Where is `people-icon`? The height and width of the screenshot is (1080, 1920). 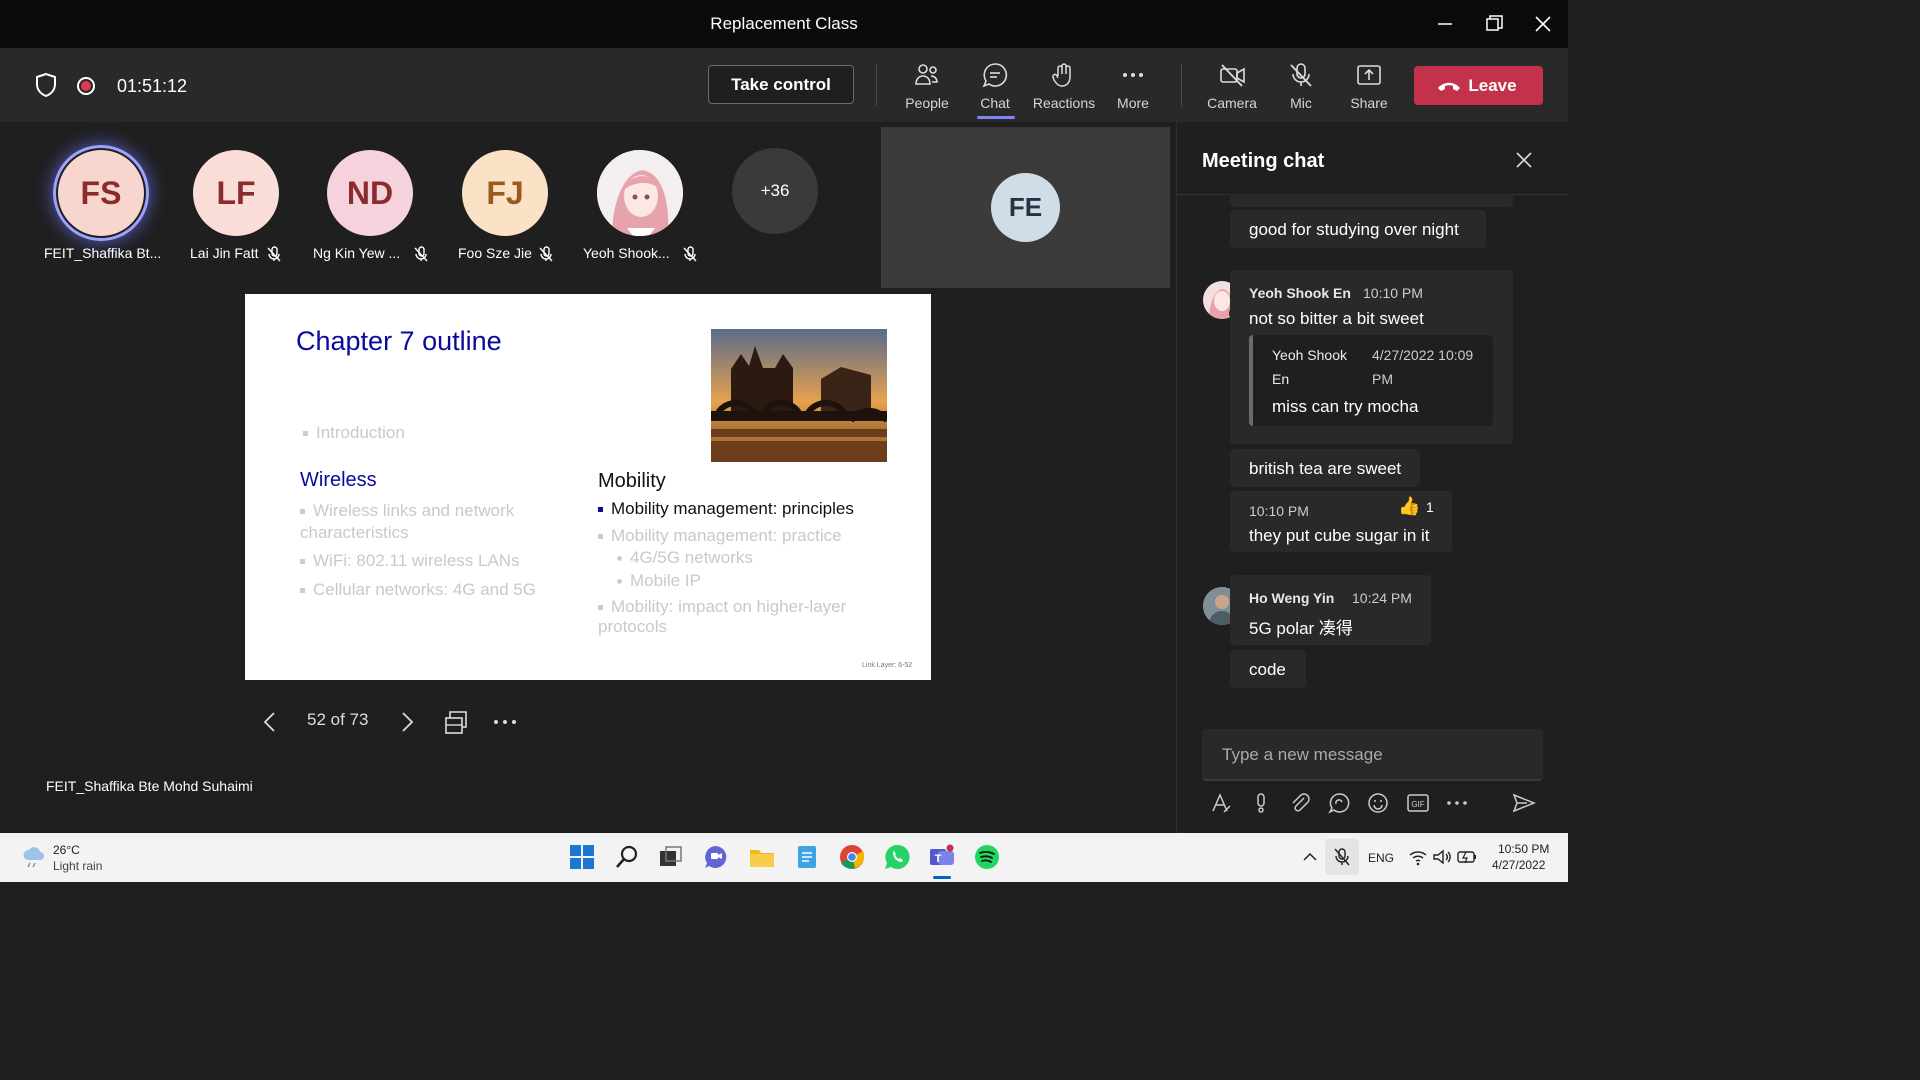 people-icon is located at coordinates (926, 74).